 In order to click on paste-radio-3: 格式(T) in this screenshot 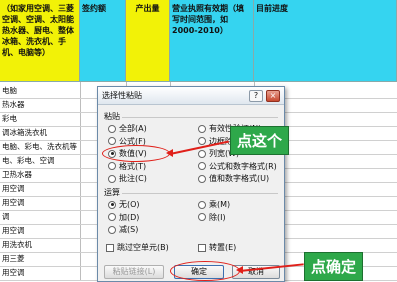, I will do `click(127, 166)`.